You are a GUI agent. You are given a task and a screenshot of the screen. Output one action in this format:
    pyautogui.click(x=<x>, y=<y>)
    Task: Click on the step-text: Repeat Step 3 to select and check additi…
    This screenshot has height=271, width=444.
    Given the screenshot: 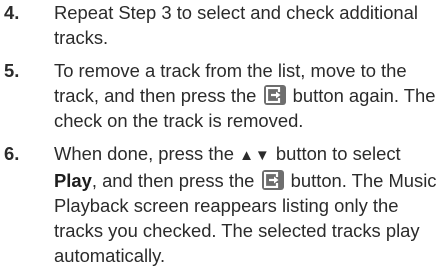 What is the action you would take?
    pyautogui.click(x=236, y=25)
    